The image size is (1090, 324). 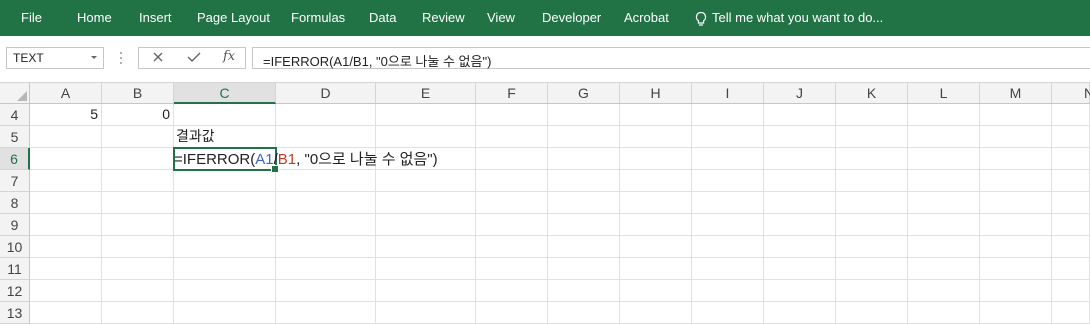 I want to click on cell-i5, so click(x=728, y=137).